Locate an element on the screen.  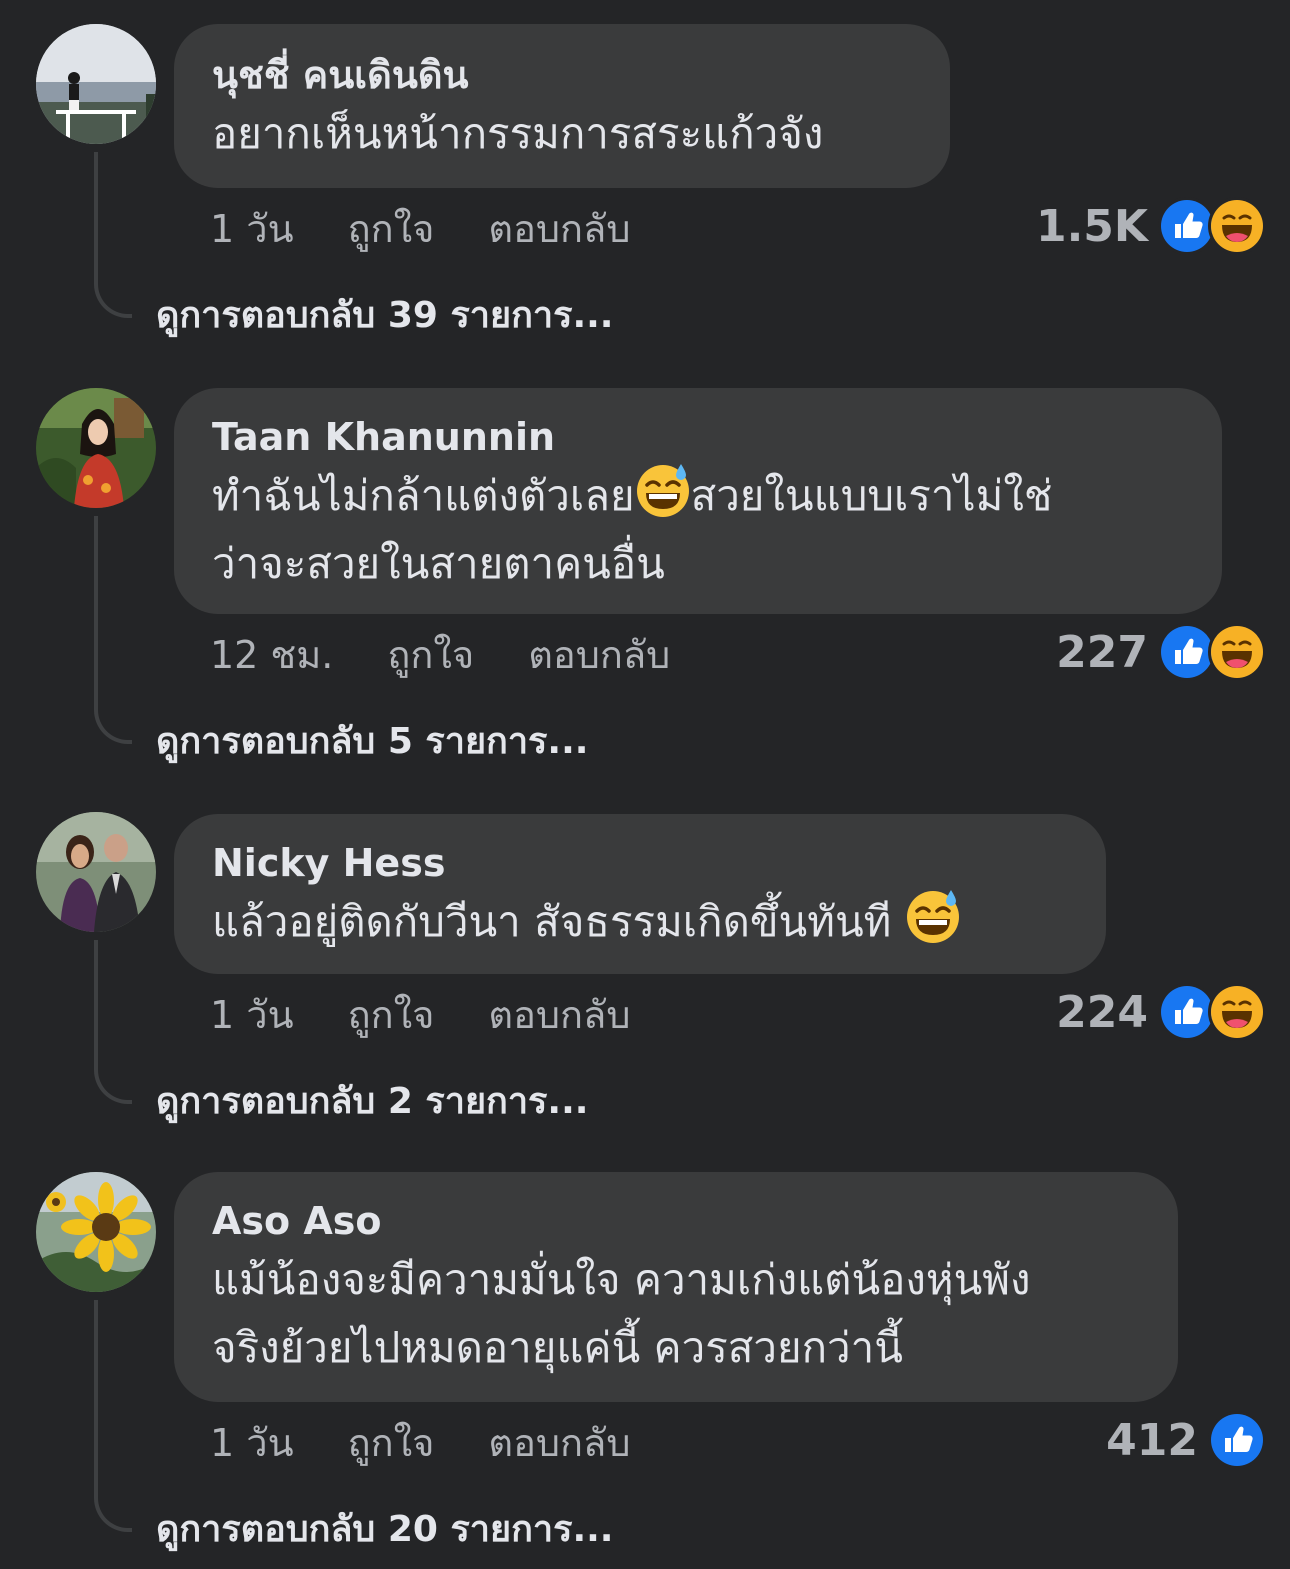
reaction-count: 412 is located at coordinates (1152, 1440).